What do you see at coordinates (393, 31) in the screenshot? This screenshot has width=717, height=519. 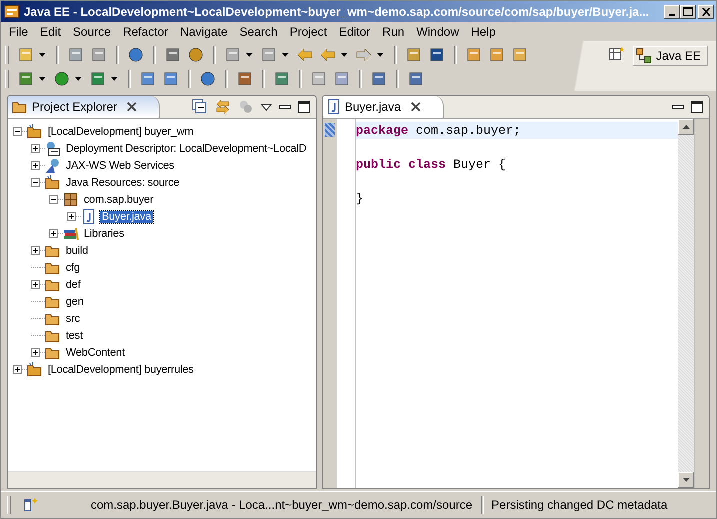 I see `menu-item: Run` at bounding box center [393, 31].